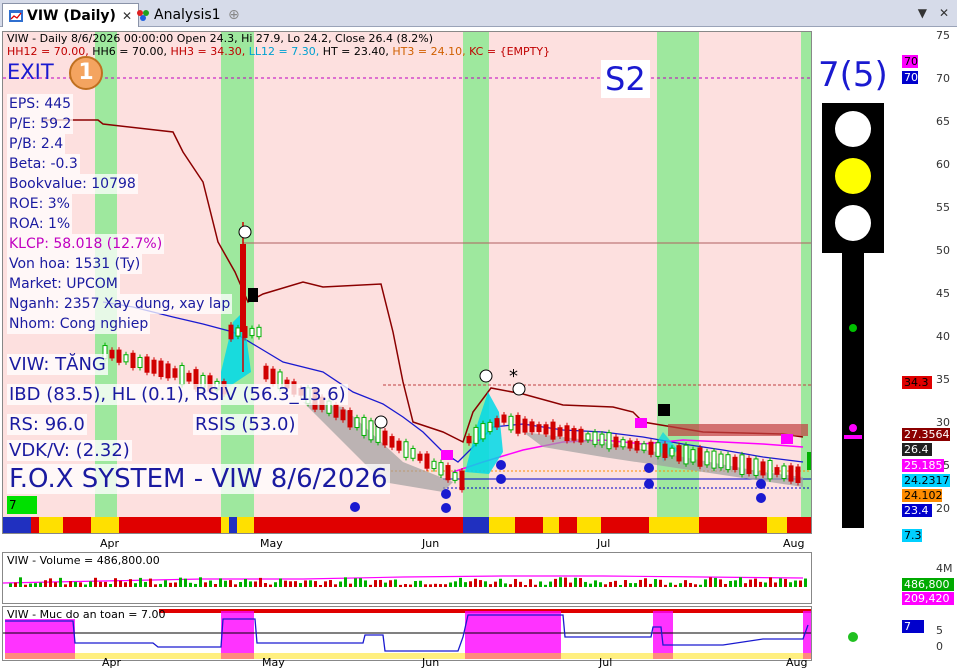 The width and height of the screenshot is (957, 670). Describe the element at coordinates (407, 633) in the screenshot. I see `safety-pane: VIW - Muc do an toan = 7.00` at that location.